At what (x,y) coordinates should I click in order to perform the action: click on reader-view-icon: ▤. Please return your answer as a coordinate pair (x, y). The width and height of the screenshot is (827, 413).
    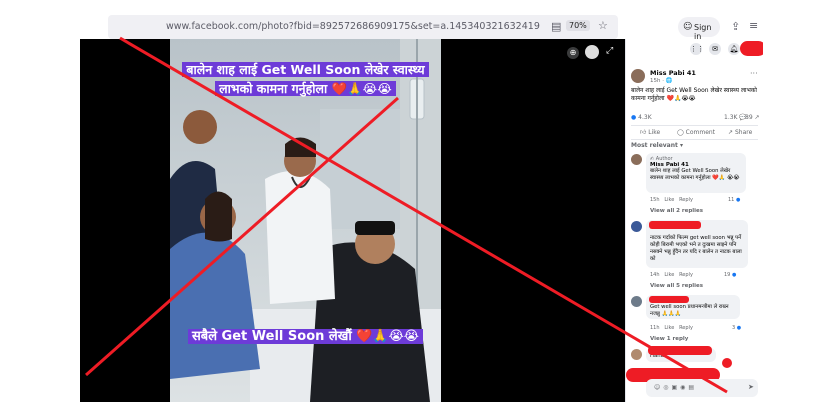
    Looking at the image, I should click on (556, 27).